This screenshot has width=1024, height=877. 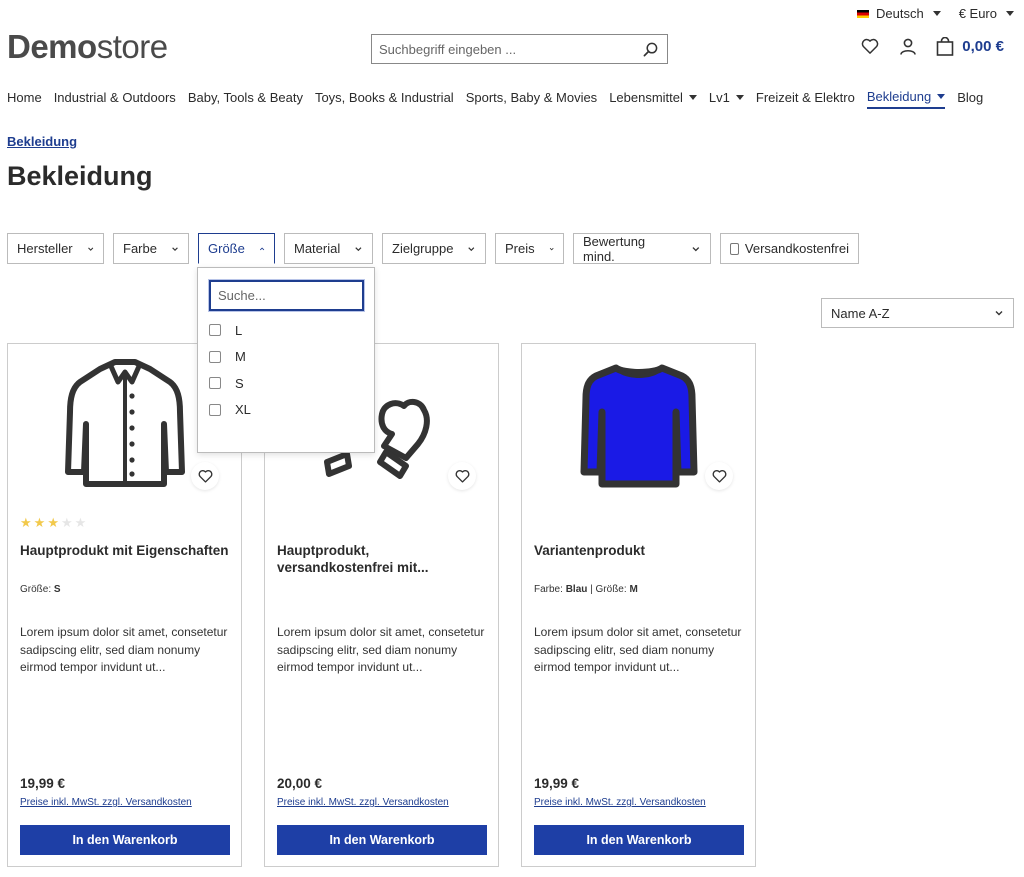 What do you see at coordinates (286, 410) in the screenshot?
I see `size-option: XL` at bounding box center [286, 410].